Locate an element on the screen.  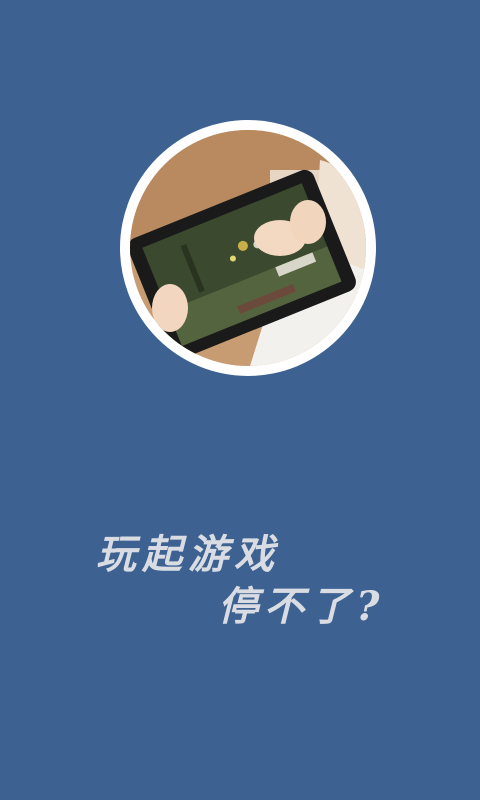
slogan-line-1: 玩起游戏 is located at coordinates (188, 554).